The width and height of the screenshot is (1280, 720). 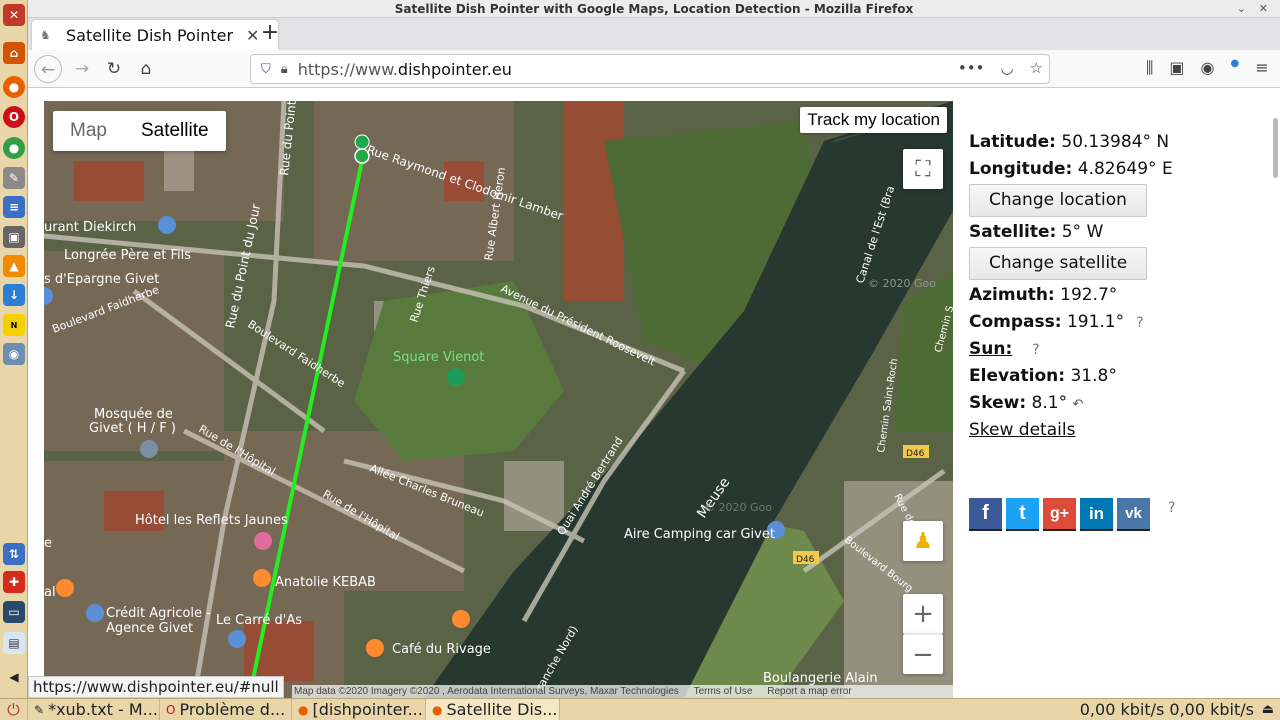 What do you see at coordinates (127, 255) in the screenshot?
I see `map-label: Longrée Père et Fils` at bounding box center [127, 255].